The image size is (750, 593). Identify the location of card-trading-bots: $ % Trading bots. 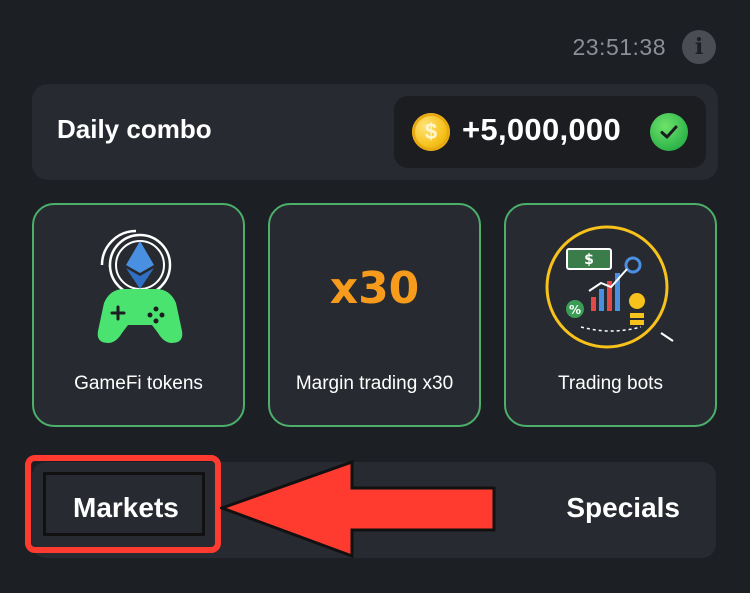
(610, 315).